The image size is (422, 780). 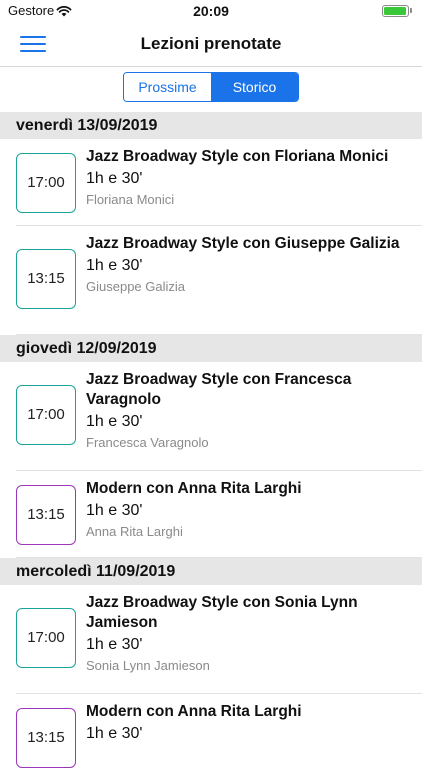 I want to click on page-title: Lezioni prenotate, so click(x=211, y=43).